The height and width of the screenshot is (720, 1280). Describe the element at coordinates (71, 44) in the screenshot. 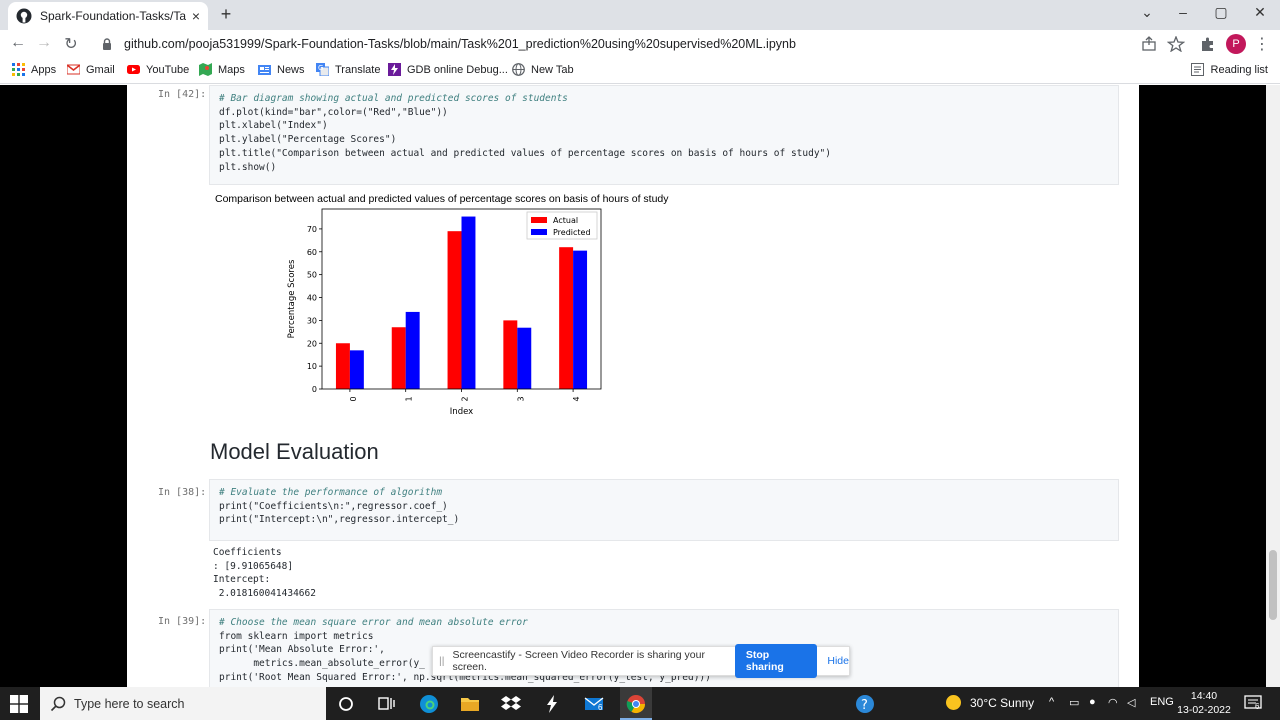

I see `reload-button: ↻` at that location.